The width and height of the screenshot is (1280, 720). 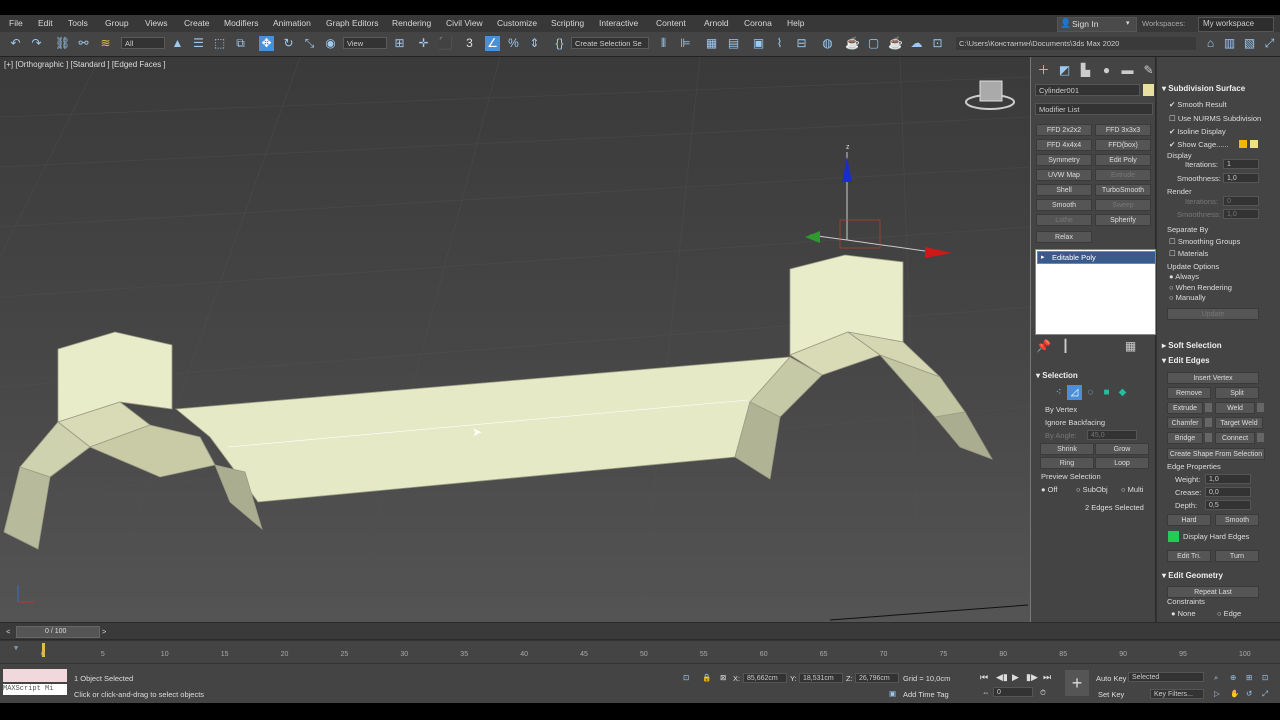 I want to click on display-hard-edges-checkbox: Display Hard Edges, so click(x=1216, y=536).